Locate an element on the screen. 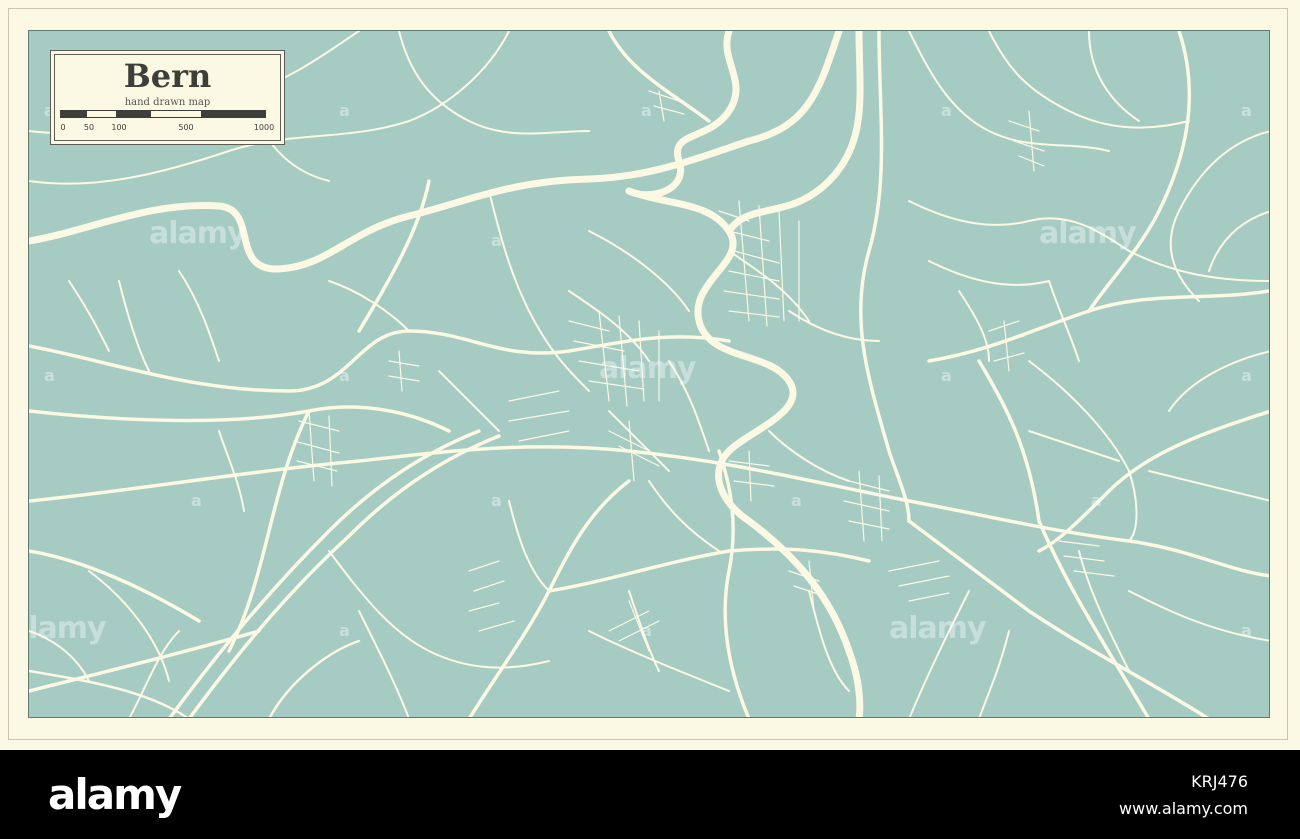 This screenshot has width=1300, height=839. scale-label: 1000 is located at coordinates (264, 127).